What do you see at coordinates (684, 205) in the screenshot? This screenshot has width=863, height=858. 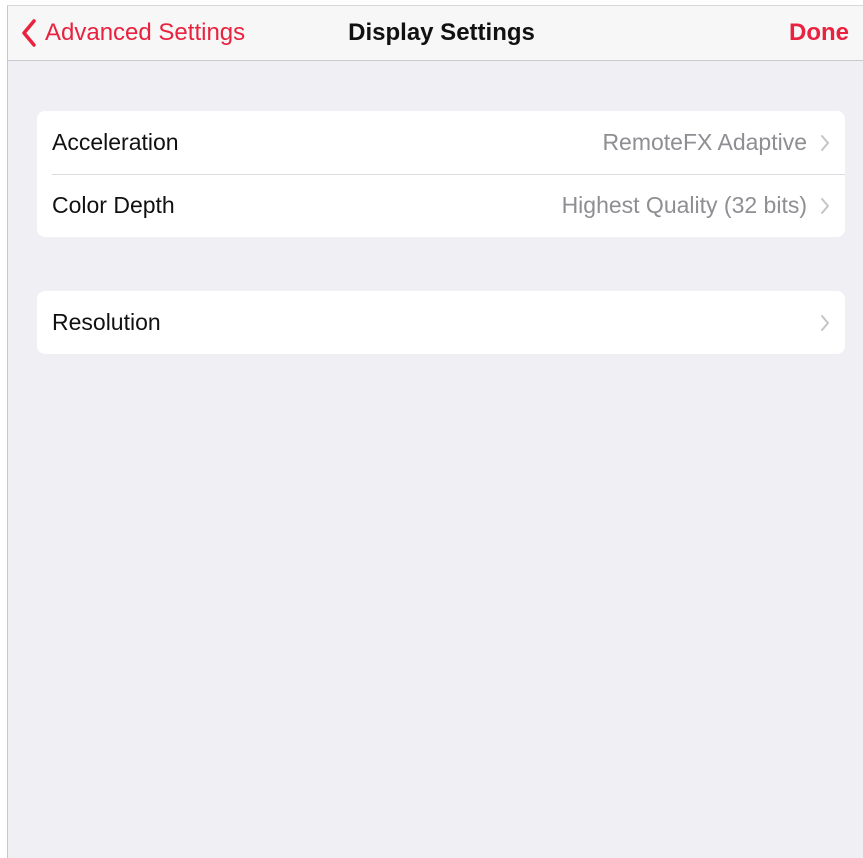 I see `color-depth-value: Highest Quality (32 bits)` at bounding box center [684, 205].